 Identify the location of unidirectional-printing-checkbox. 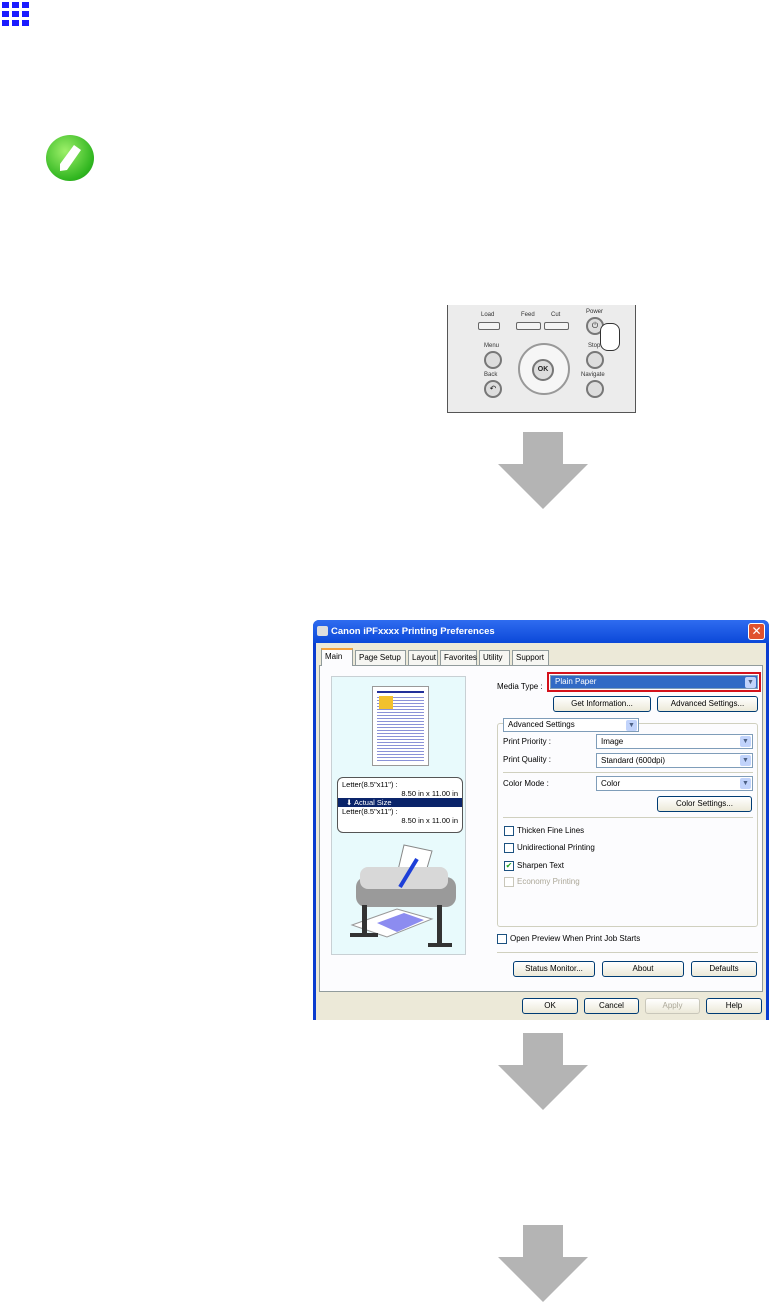
(509, 848).